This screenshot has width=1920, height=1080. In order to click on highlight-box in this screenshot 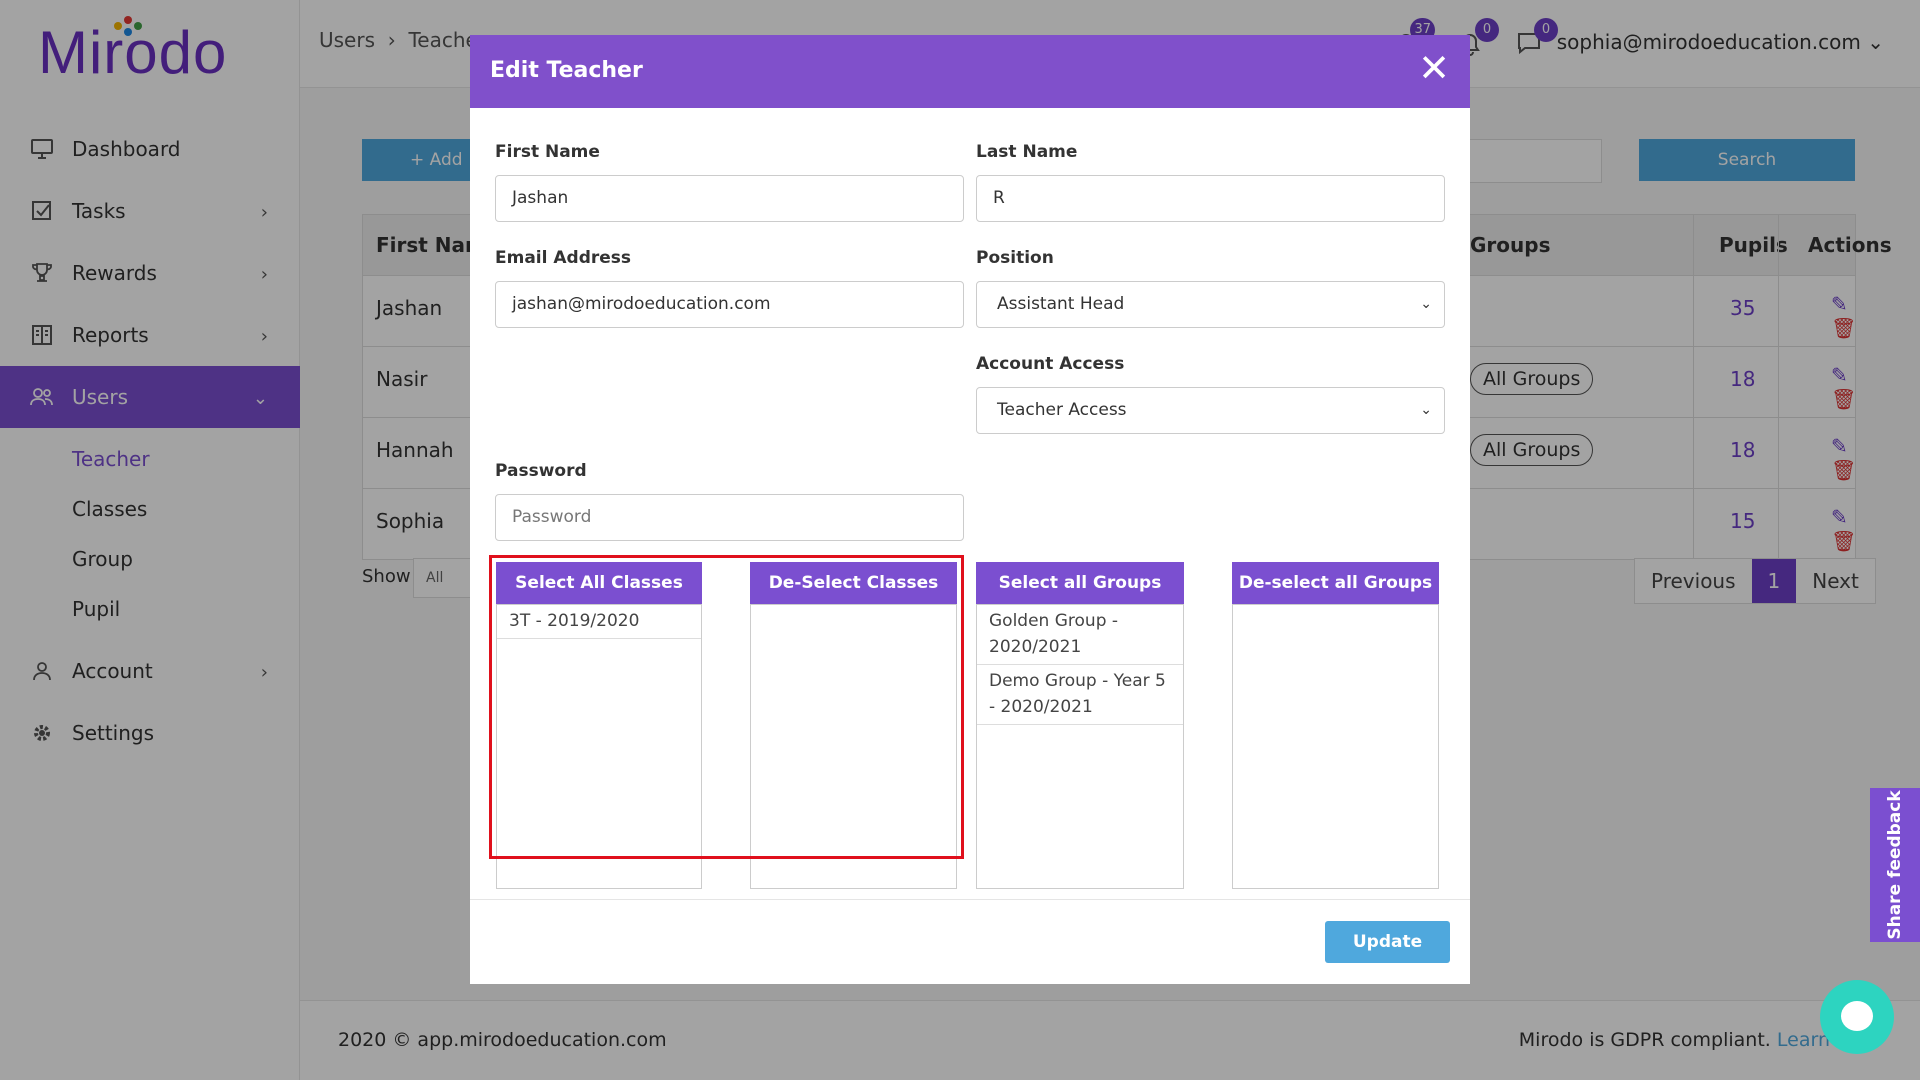, I will do `click(726, 707)`.